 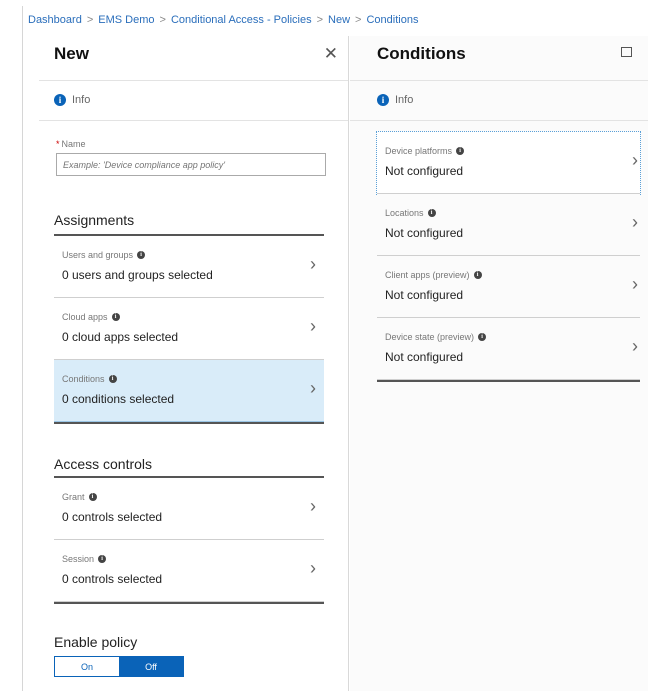 What do you see at coordinates (189, 509) in the screenshot?
I see `grant-item: Grant i 0 controls selected ›` at bounding box center [189, 509].